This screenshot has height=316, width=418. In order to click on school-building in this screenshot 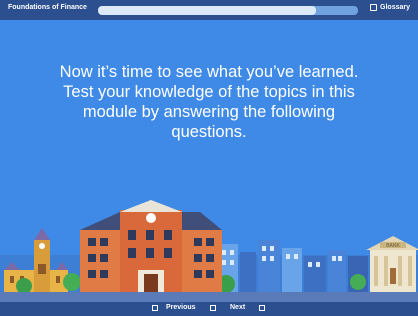, I will do `click(151, 246)`.